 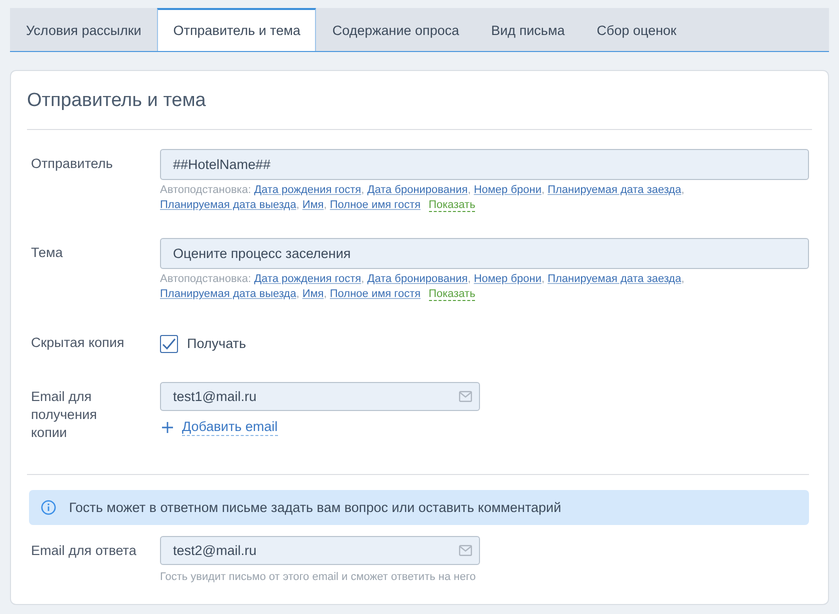 What do you see at coordinates (47, 253) in the screenshot?
I see `field-label: Тема` at bounding box center [47, 253].